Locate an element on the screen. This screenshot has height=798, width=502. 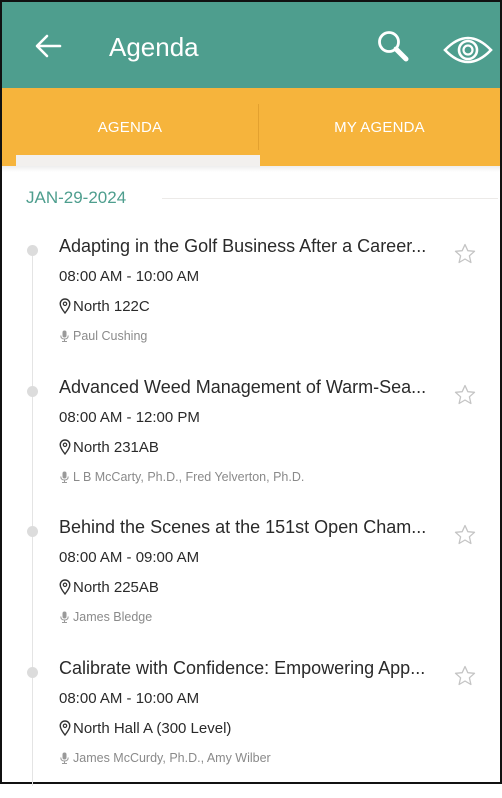
session-speakers: James Bledge is located at coordinates (113, 617).